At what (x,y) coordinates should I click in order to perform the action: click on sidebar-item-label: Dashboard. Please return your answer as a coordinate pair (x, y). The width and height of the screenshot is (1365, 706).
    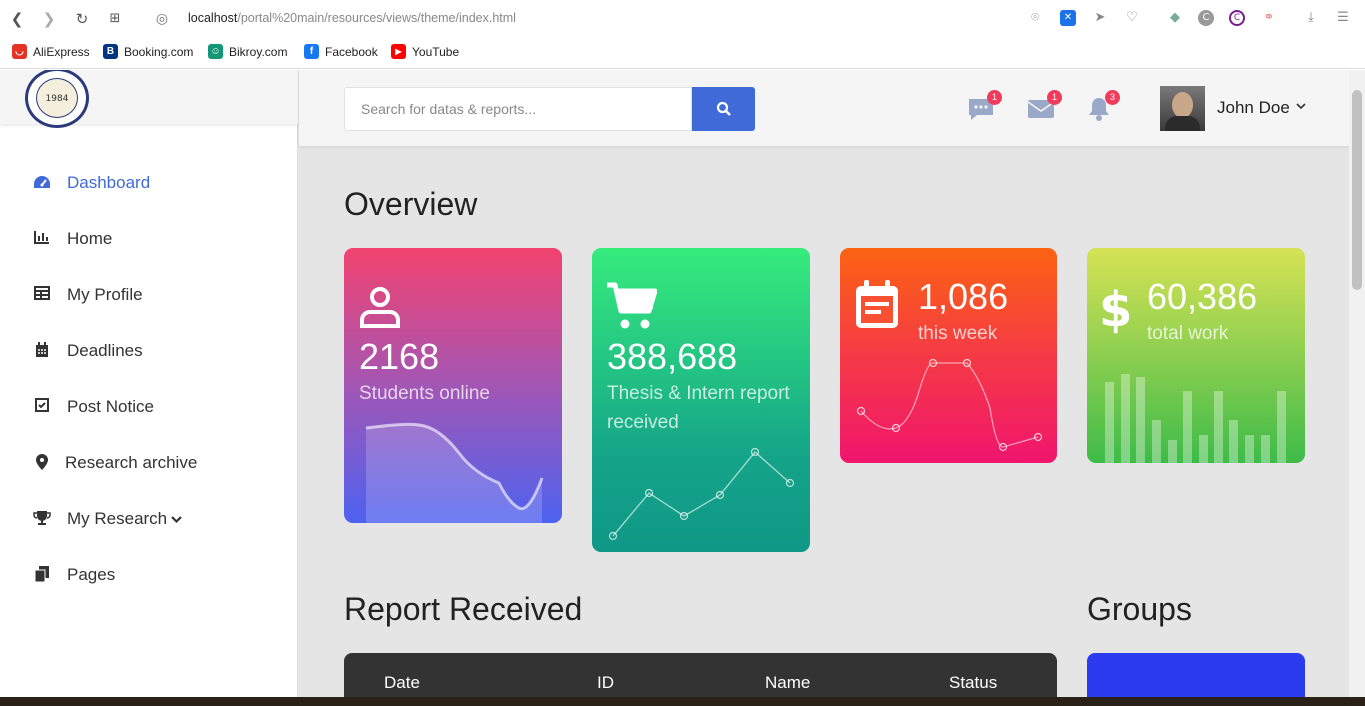
    Looking at the image, I should click on (109, 182).